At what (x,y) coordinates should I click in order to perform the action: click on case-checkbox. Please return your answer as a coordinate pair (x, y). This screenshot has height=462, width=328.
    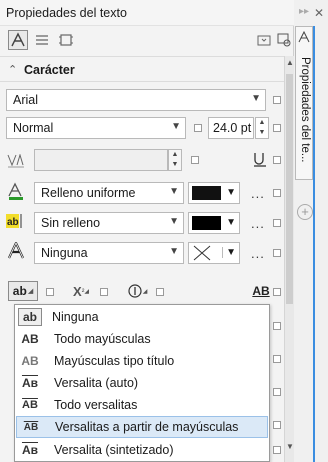
    Looking at the image, I should click on (50, 292).